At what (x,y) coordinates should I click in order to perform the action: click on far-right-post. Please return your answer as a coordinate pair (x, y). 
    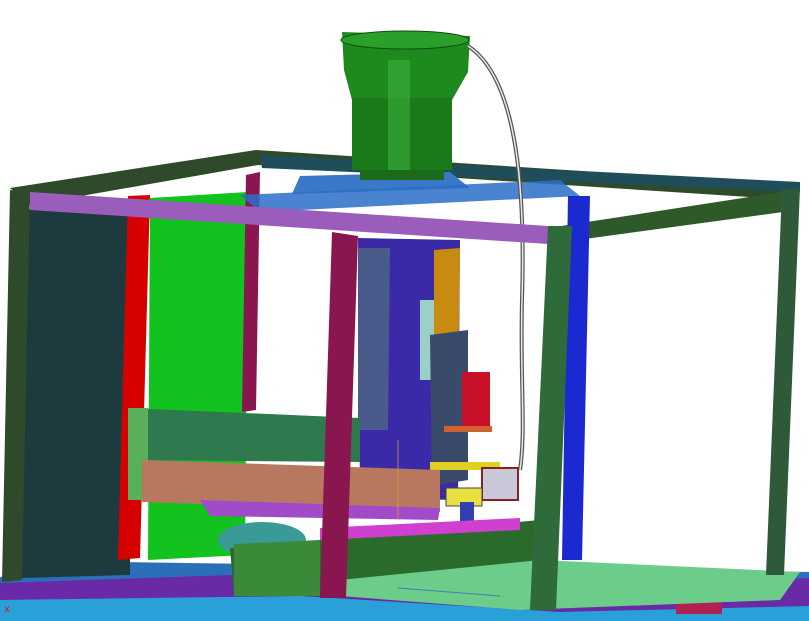
    Looking at the image, I should click on (783, 381).